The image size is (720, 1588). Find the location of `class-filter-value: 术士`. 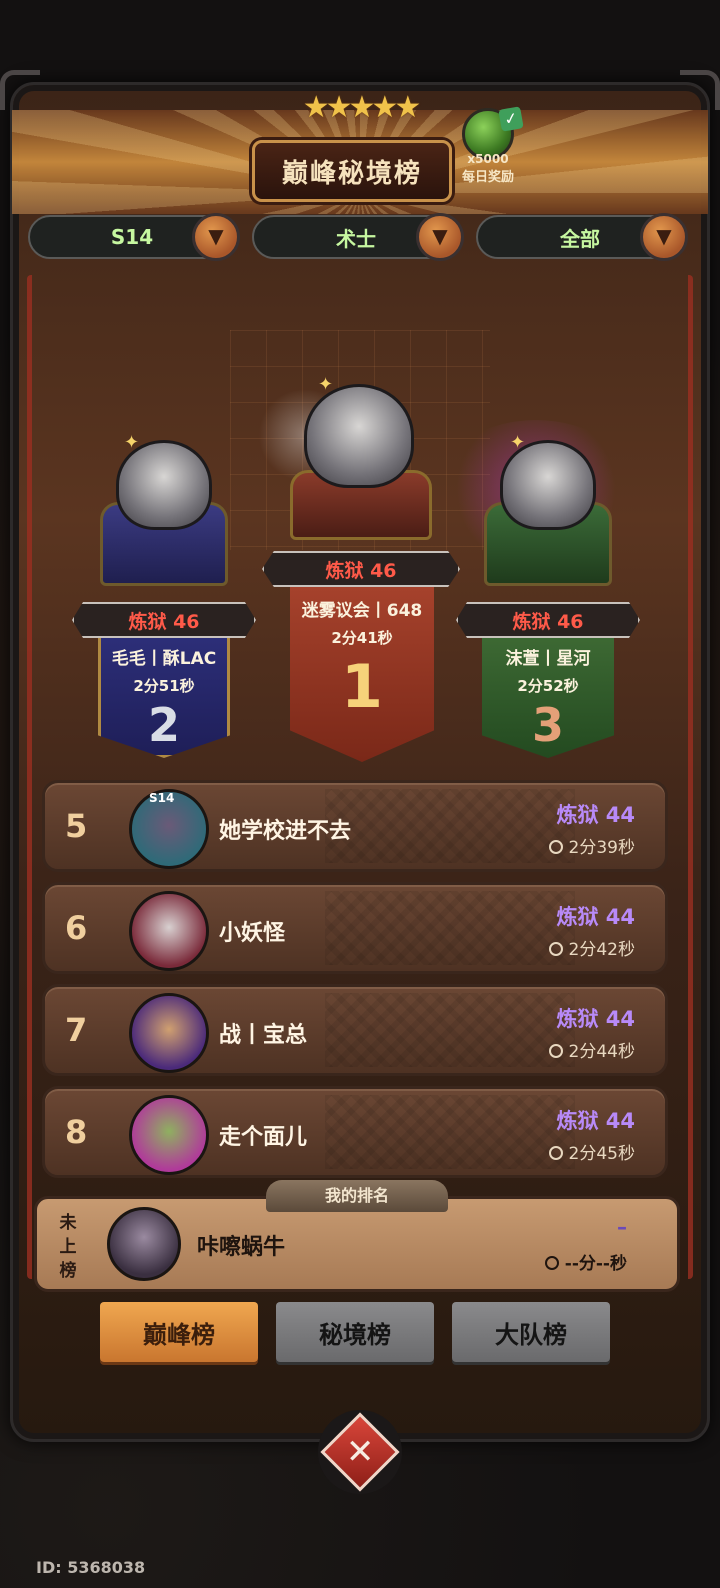

class-filter-value: 术士 is located at coordinates (356, 238).